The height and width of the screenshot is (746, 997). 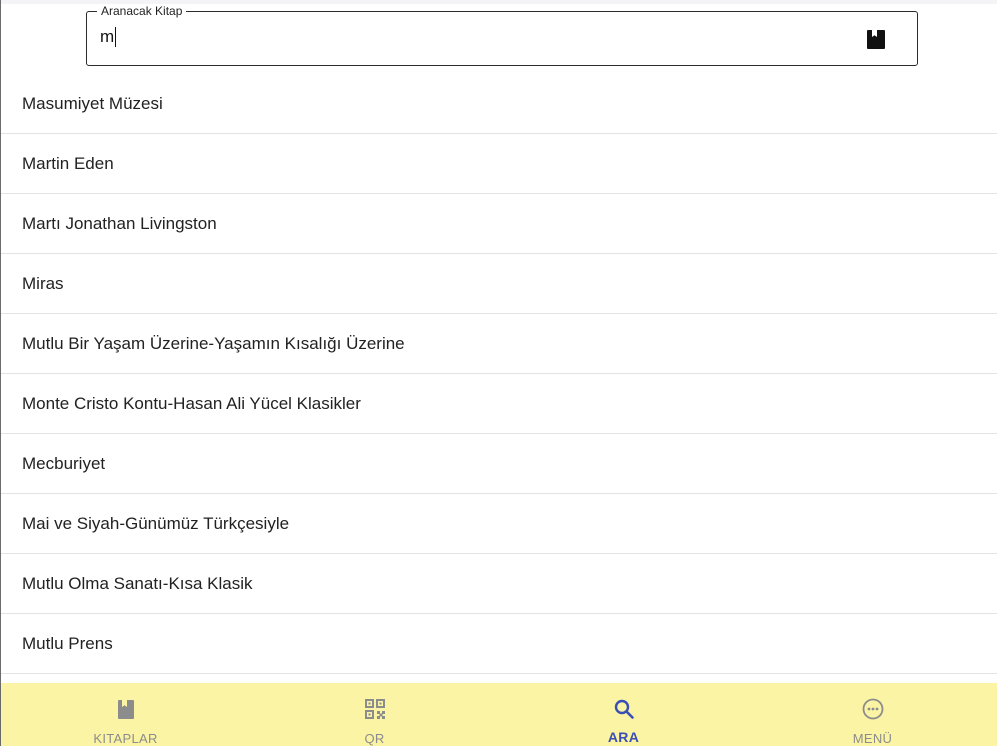 What do you see at coordinates (125, 738) in the screenshot?
I see `nav-tab-label: KITAPLAR` at bounding box center [125, 738].